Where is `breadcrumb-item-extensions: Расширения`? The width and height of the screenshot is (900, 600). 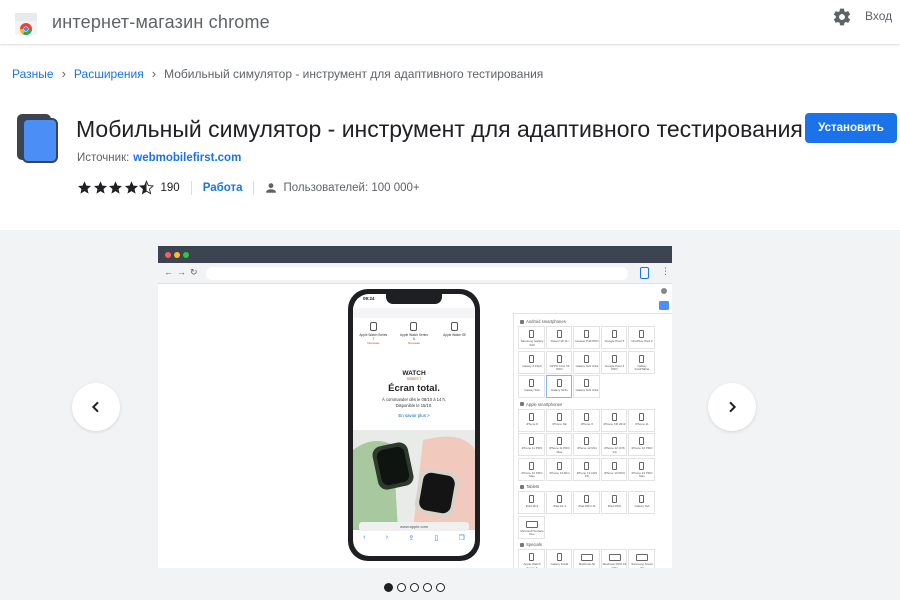
breadcrumb-item-extensions: Расширения is located at coordinates (109, 74).